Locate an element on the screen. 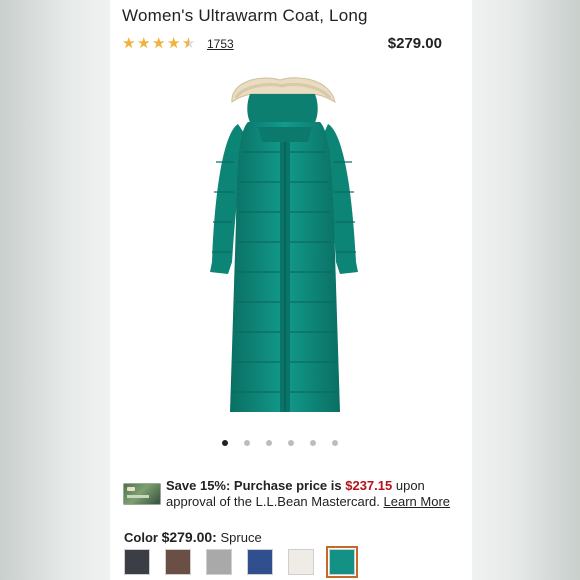 This screenshot has width=580, height=580. rating-row: ★ ★ ★ ★ ★ ★ ★ ★ ★ ★ 1753 $279.00 is located at coordinates (291, 45).